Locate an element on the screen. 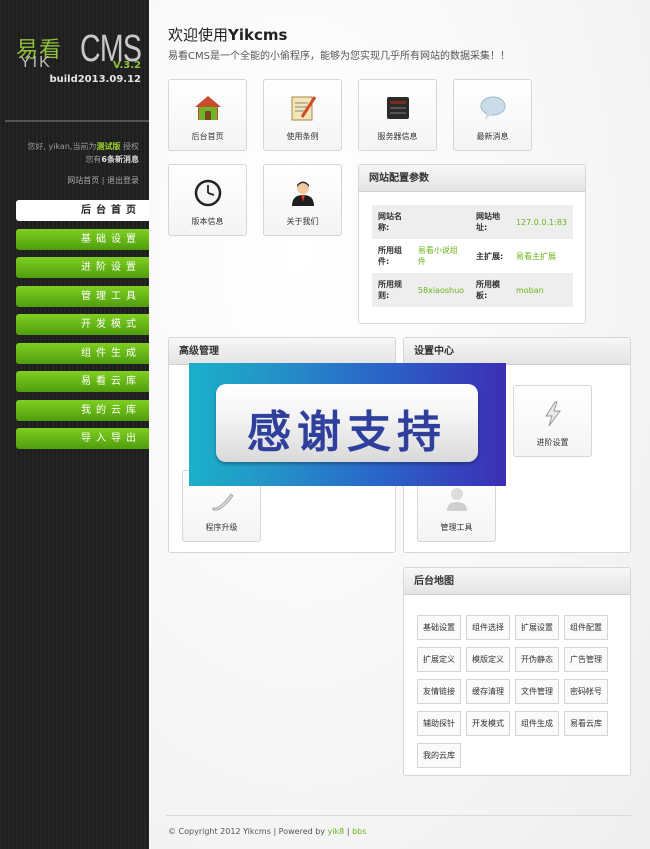  banner-plate: 感谢支持 is located at coordinates (347, 423).